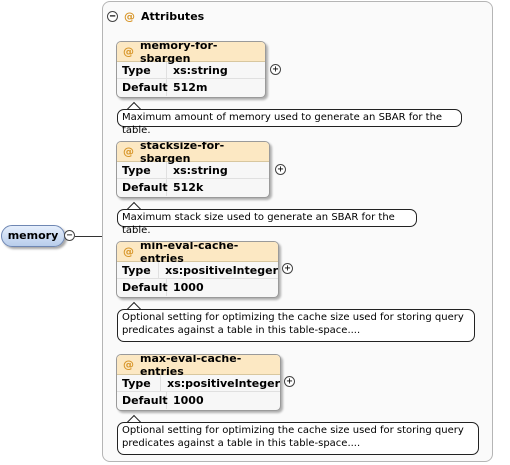 This screenshot has height=465, width=510. I want to click on attribute-default-row: Default 512k, so click(193, 187).